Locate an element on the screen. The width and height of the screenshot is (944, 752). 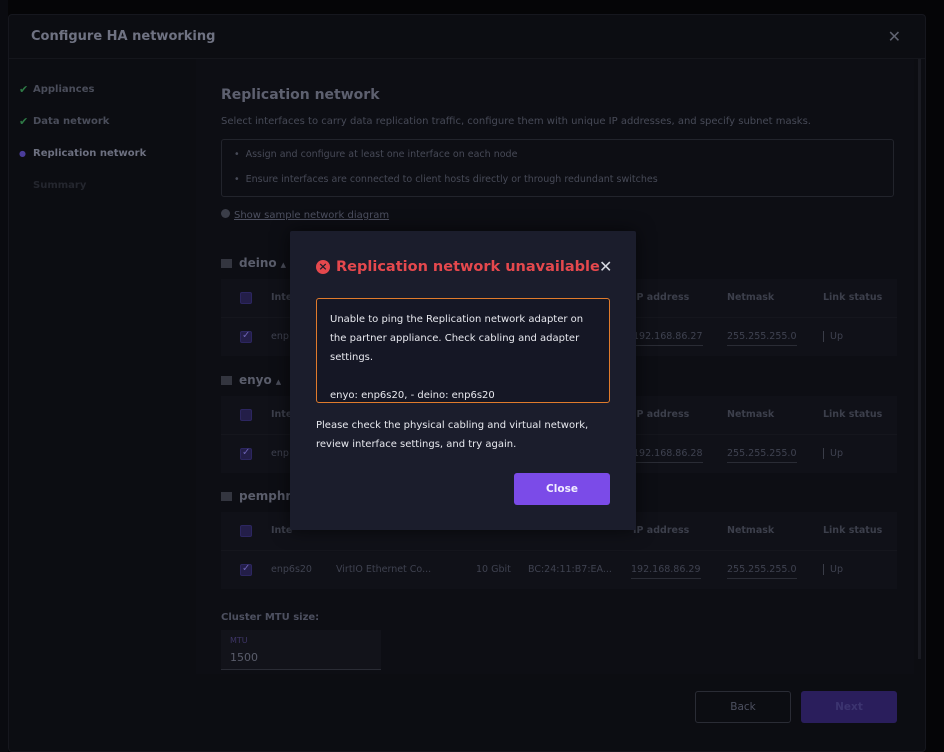
section-title: Replication network is located at coordinates (300, 95).